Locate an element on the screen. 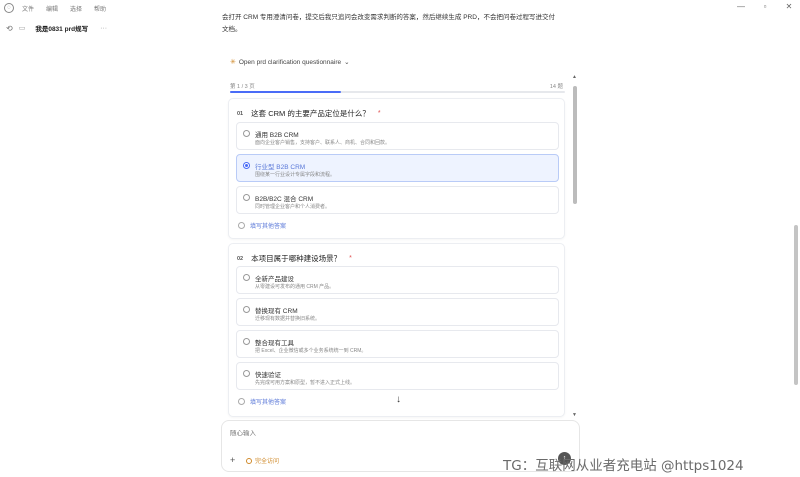 The width and height of the screenshot is (800, 477). option-new-product: 全新产品建设 从零建设可发布的通用 CRM 产品。 is located at coordinates (397, 280).